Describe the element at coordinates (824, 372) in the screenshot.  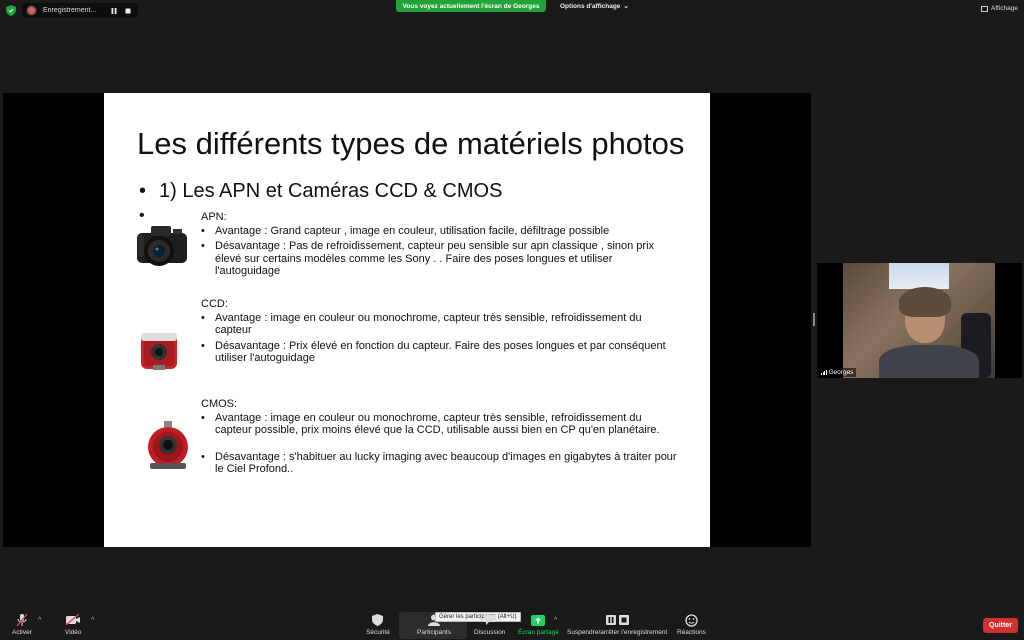
I see `signal-strength-icon` at that location.